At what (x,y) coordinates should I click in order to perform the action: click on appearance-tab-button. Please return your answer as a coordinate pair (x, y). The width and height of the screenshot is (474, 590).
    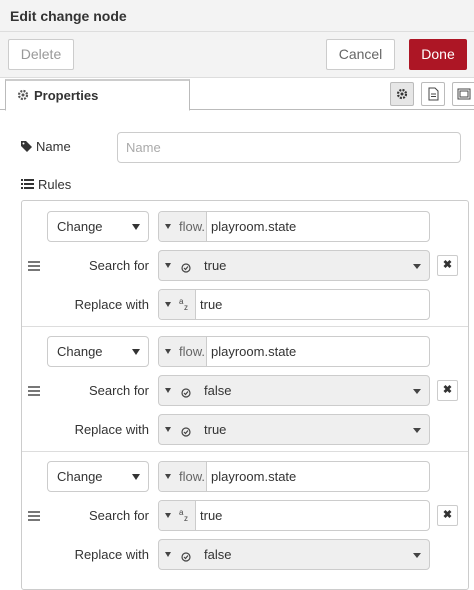
    Looking at the image, I should click on (463, 94).